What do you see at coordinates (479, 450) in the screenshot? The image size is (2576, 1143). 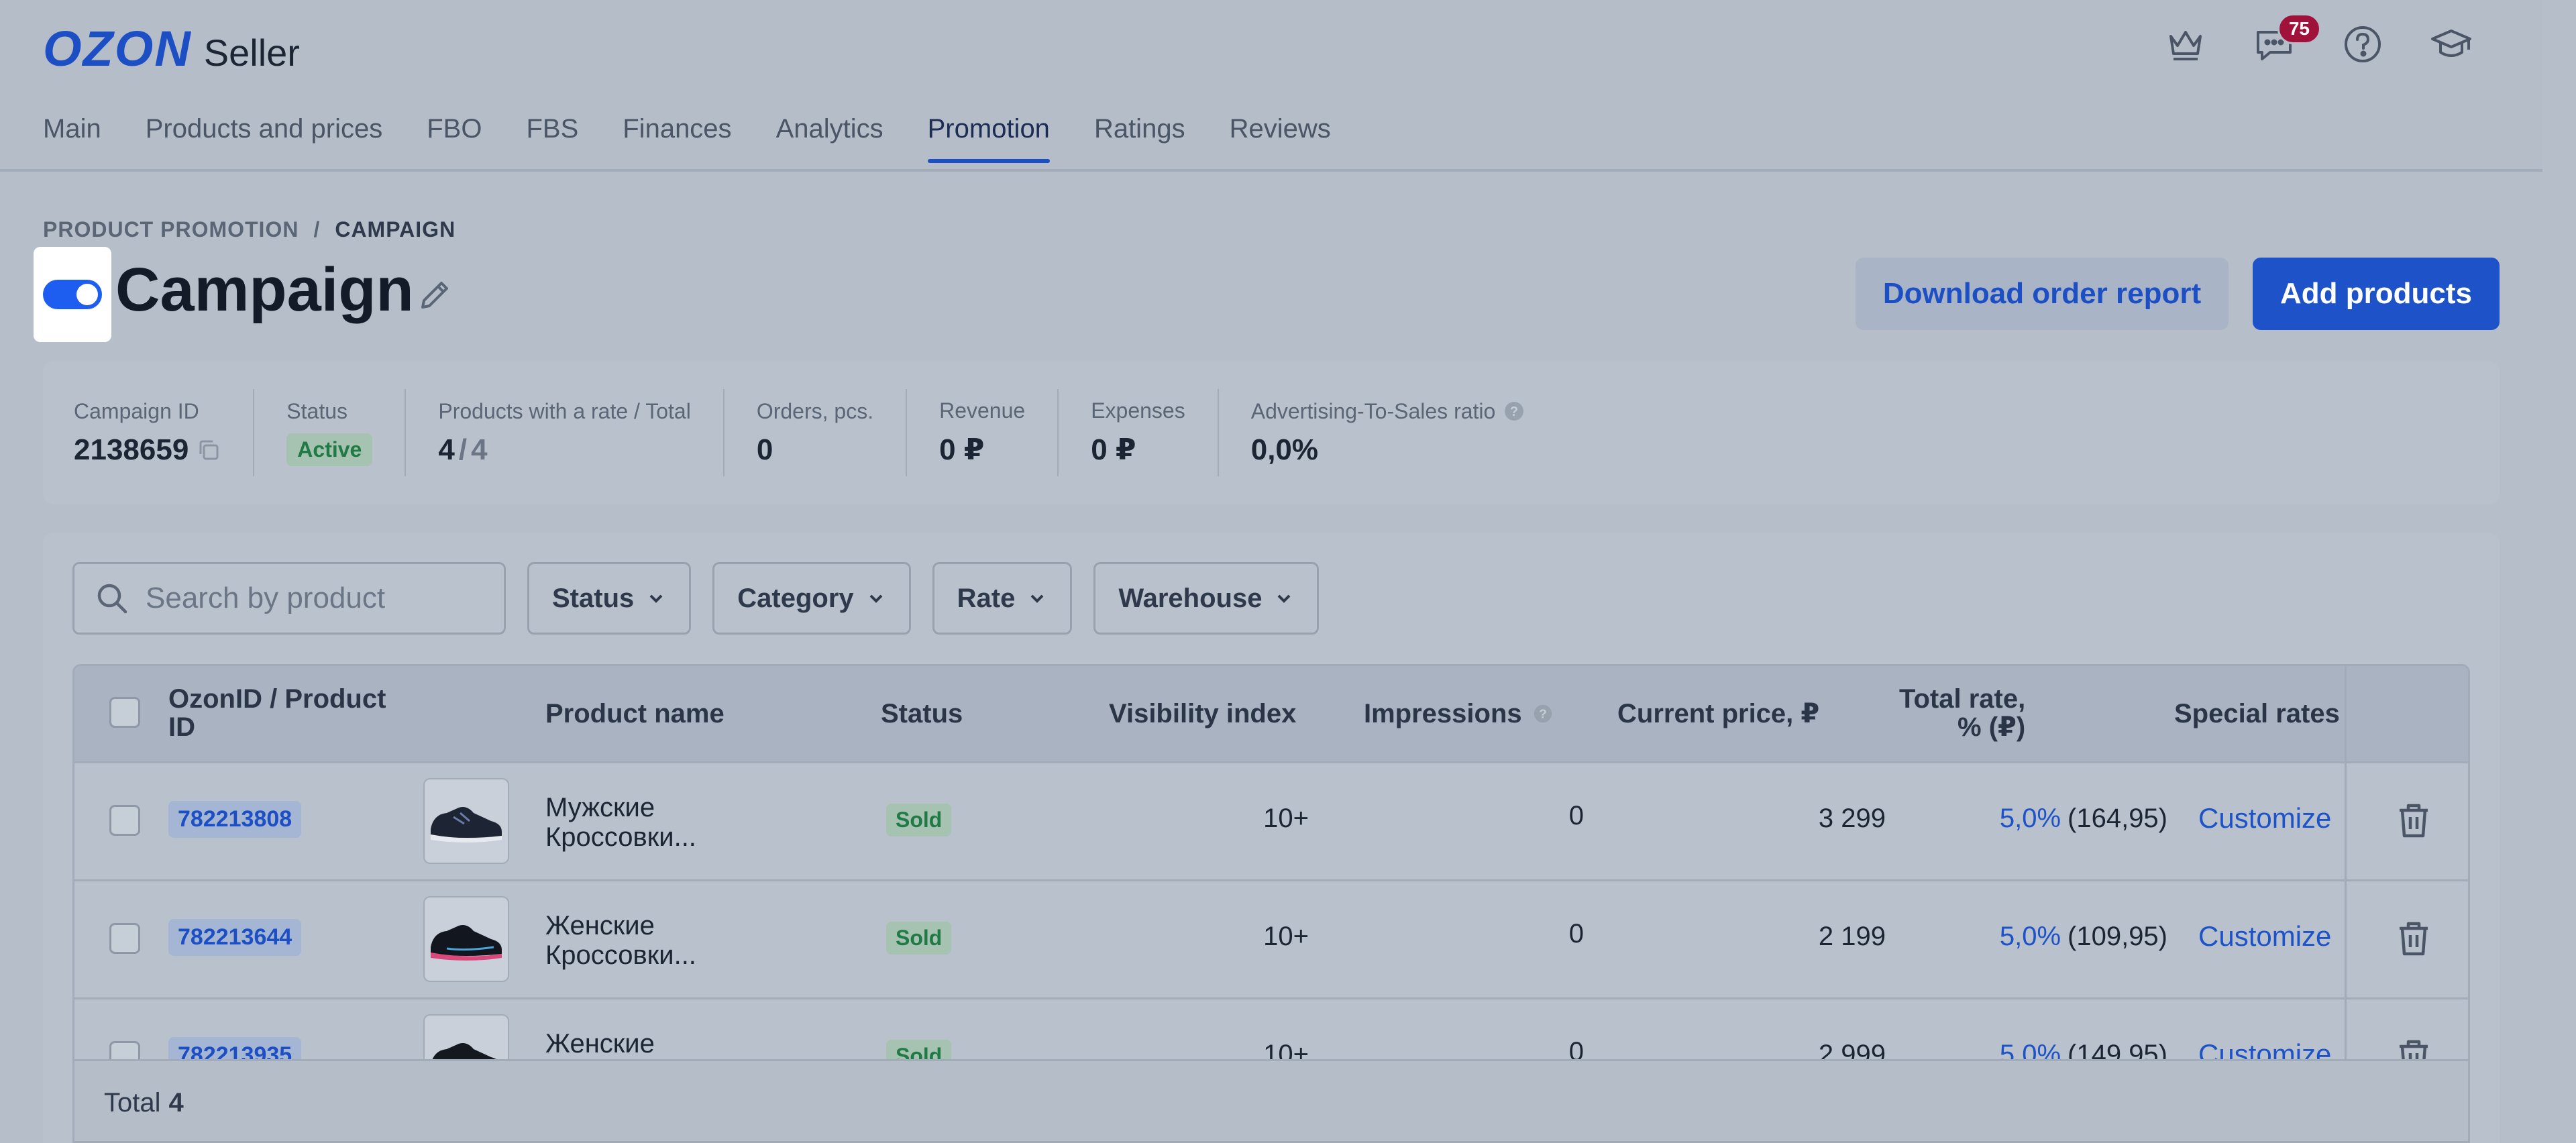 I see `products-total-value: 4` at bounding box center [479, 450].